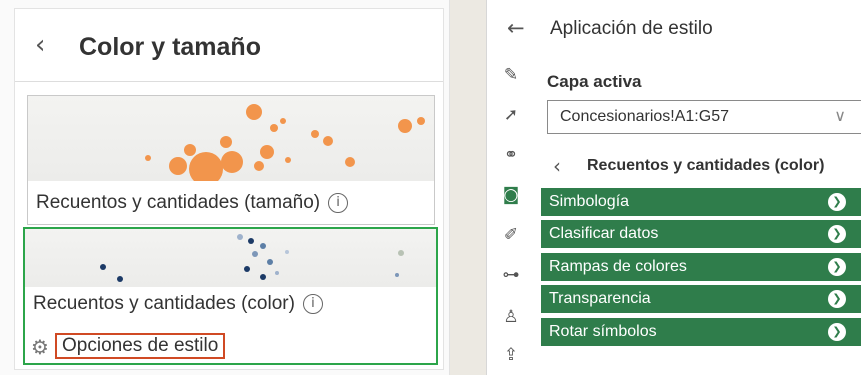 The width and height of the screenshot is (861, 375). I want to click on people-icon: ♙, so click(511, 317).